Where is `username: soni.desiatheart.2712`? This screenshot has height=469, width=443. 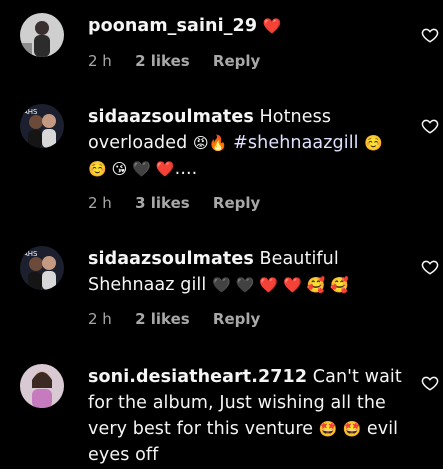 username: soni.desiatheart.2712 is located at coordinates (197, 377).